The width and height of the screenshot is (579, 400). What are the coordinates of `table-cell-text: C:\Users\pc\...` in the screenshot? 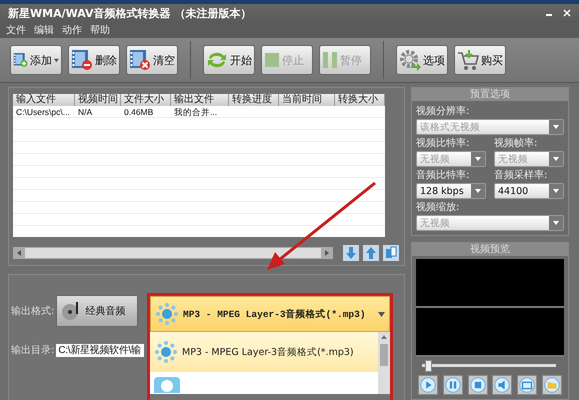 It's located at (43, 112).